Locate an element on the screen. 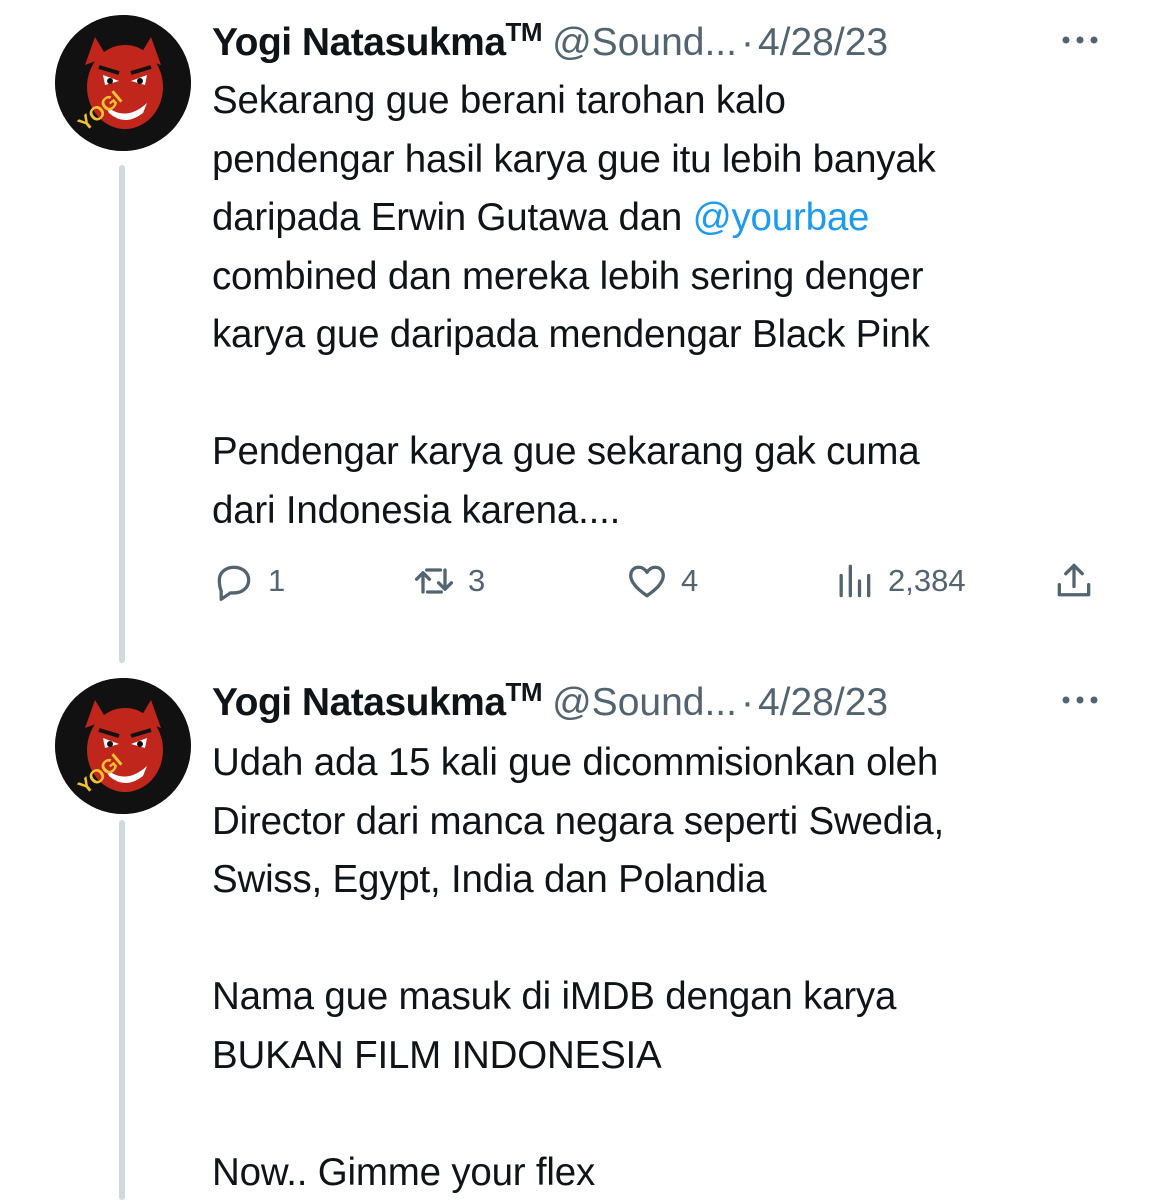 This screenshot has height=1202, width=1160. like-button: 4 is located at coordinates (661, 581).